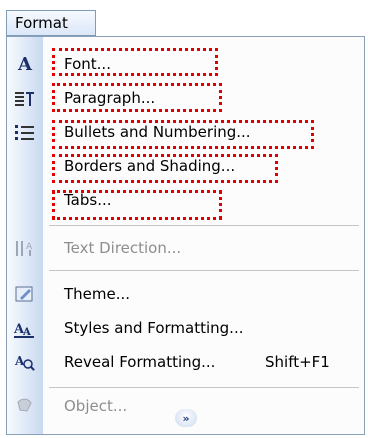 This screenshot has width=368, height=438. I want to click on menu-item-reveal-formatting: A Reveal Formatting... Shift+F1, so click(185, 362).